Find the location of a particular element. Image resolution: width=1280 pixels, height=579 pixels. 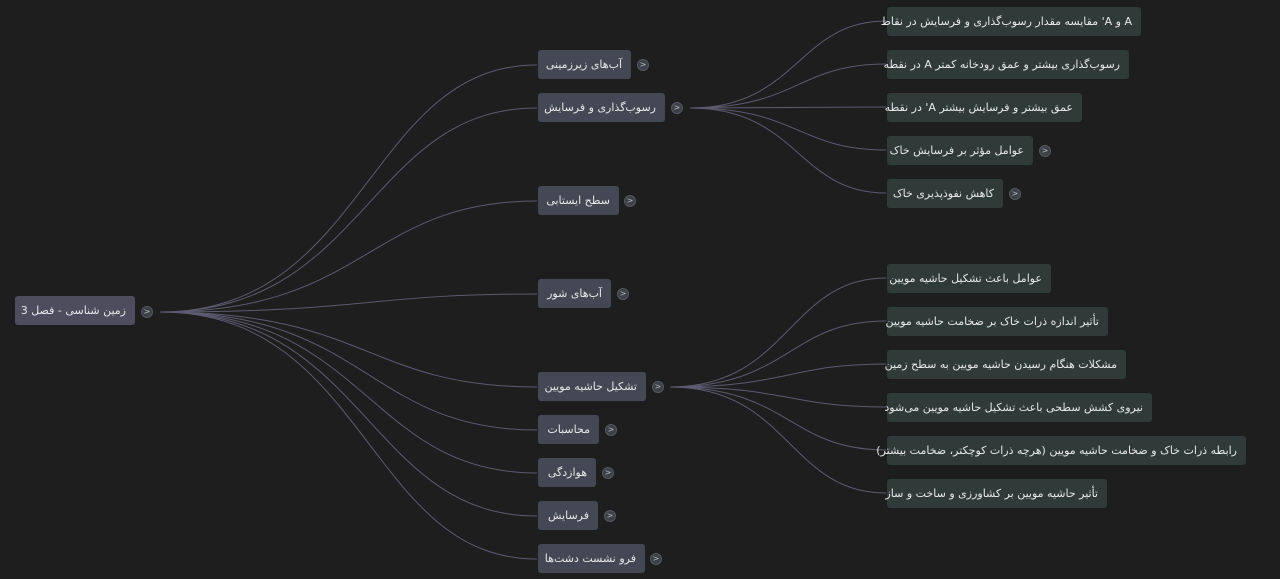

capillary-connectors is located at coordinates (778, 385).